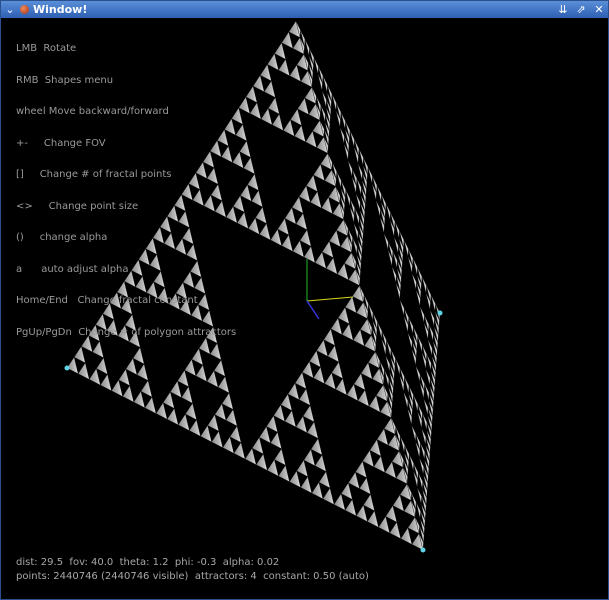 The height and width of the screenshot is (600, 609). What do you see at coordinates (62, 237) in the screenshot?
I see `help-line: () change alpha` at bounding box center [62, 237].